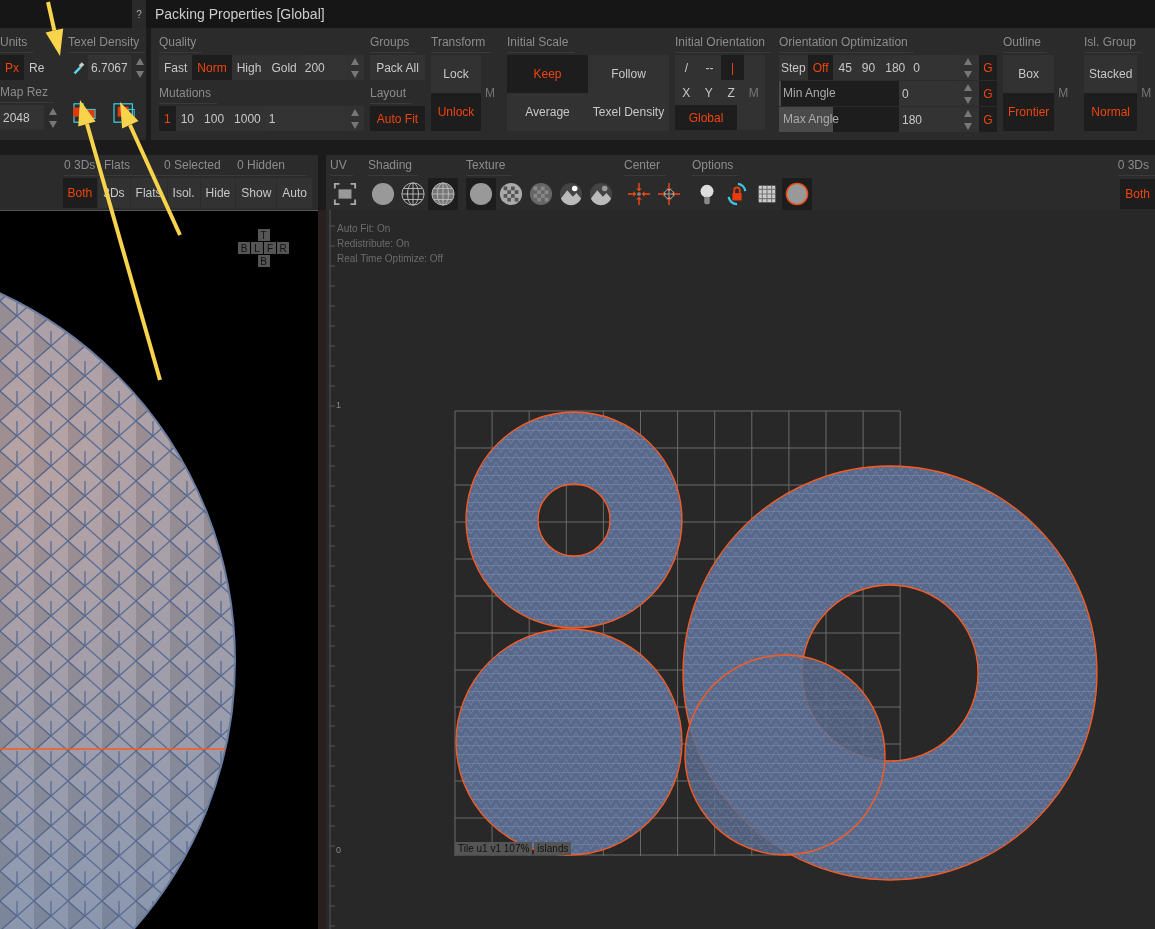 This screenshot has height=929, width=1155. What do you see at coordinates (397, 118) in the screenshot?
I see `auto-fit-button: Auto Fit` at bounding box center [397, 118].